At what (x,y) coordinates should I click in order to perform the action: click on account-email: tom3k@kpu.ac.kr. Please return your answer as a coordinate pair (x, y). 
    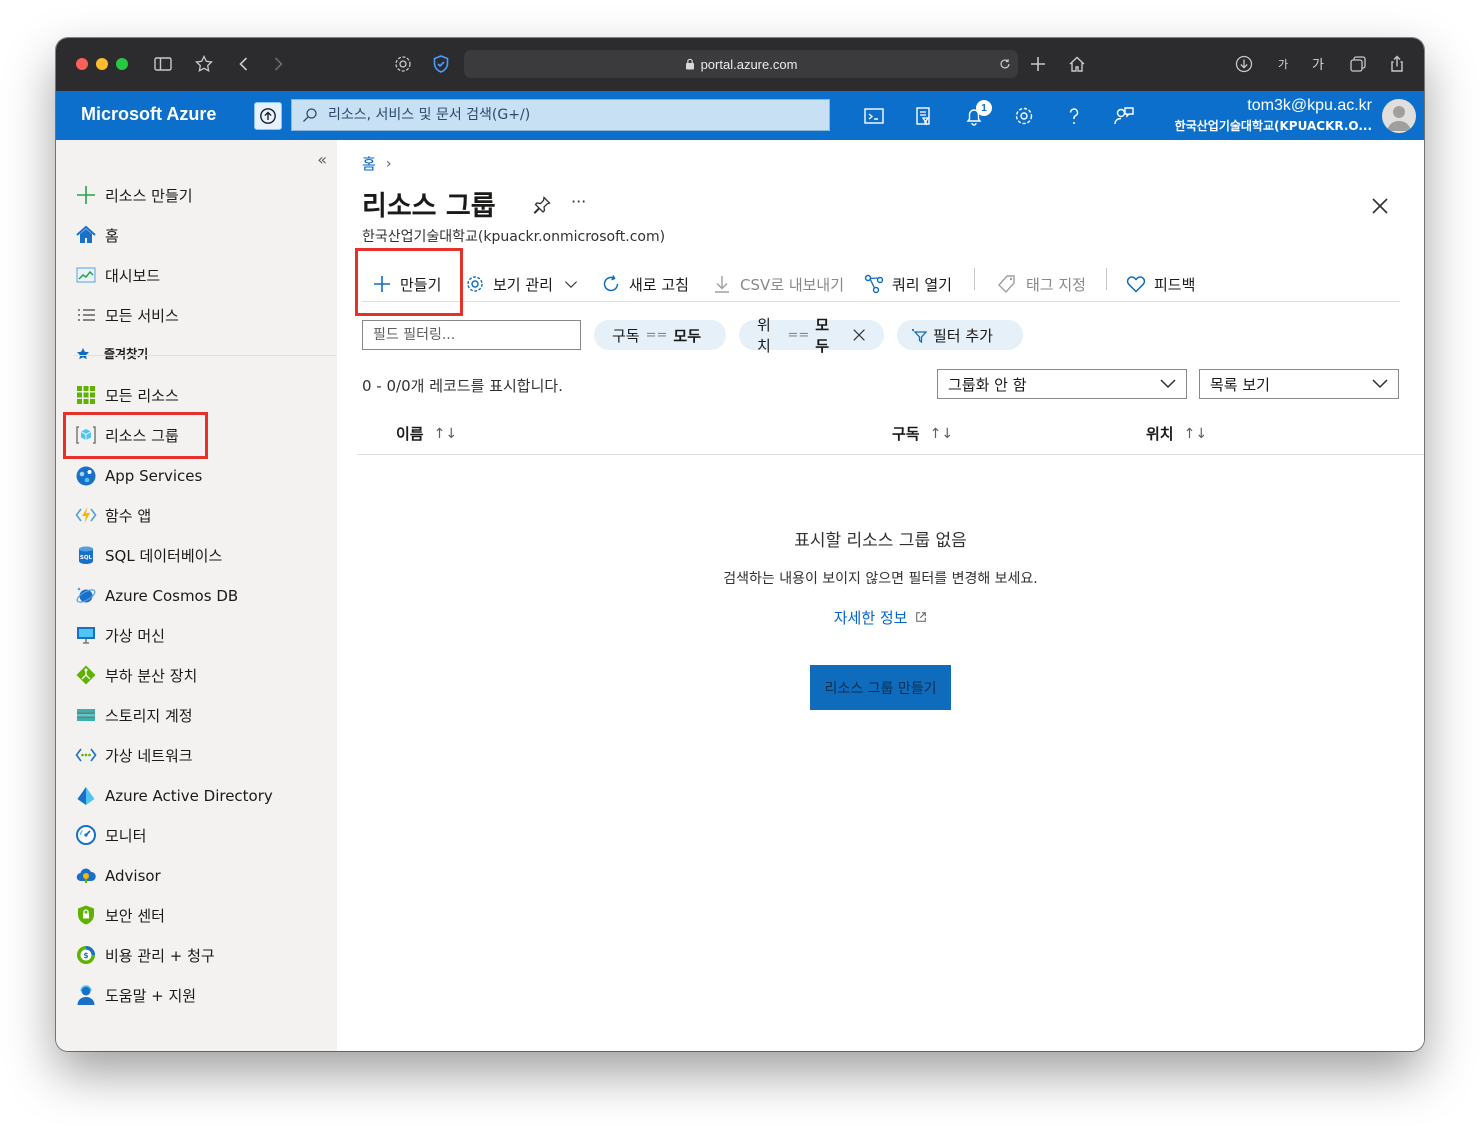
    Looking at the image, I should click on (1309, 105).